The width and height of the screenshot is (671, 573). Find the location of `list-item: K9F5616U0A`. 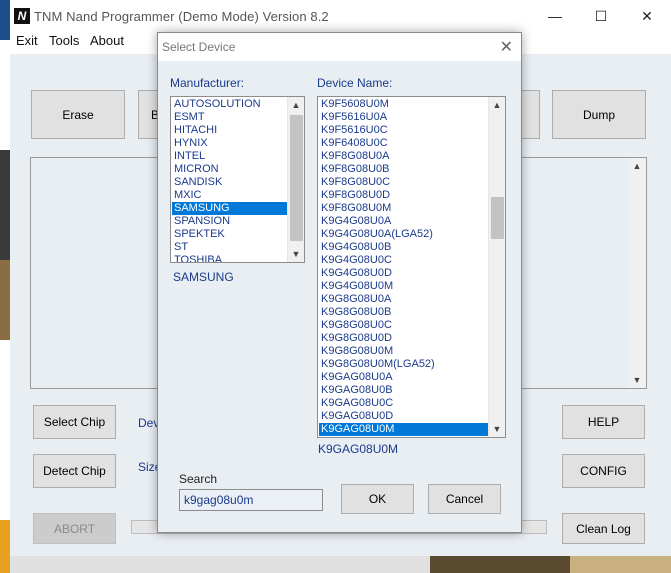

list-item: K9F5616U0A is located at coordinates (403, 117).